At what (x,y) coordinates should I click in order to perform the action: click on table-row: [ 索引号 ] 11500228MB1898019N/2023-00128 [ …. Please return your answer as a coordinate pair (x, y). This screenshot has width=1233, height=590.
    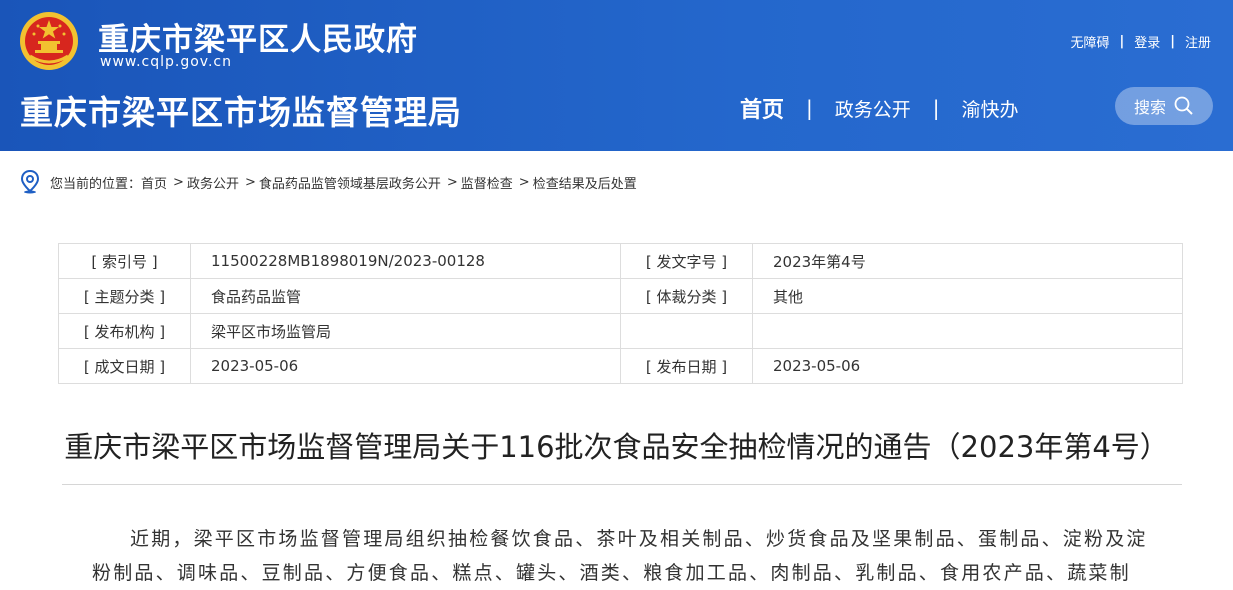
    Looking at the image, I should click on (620, 261).